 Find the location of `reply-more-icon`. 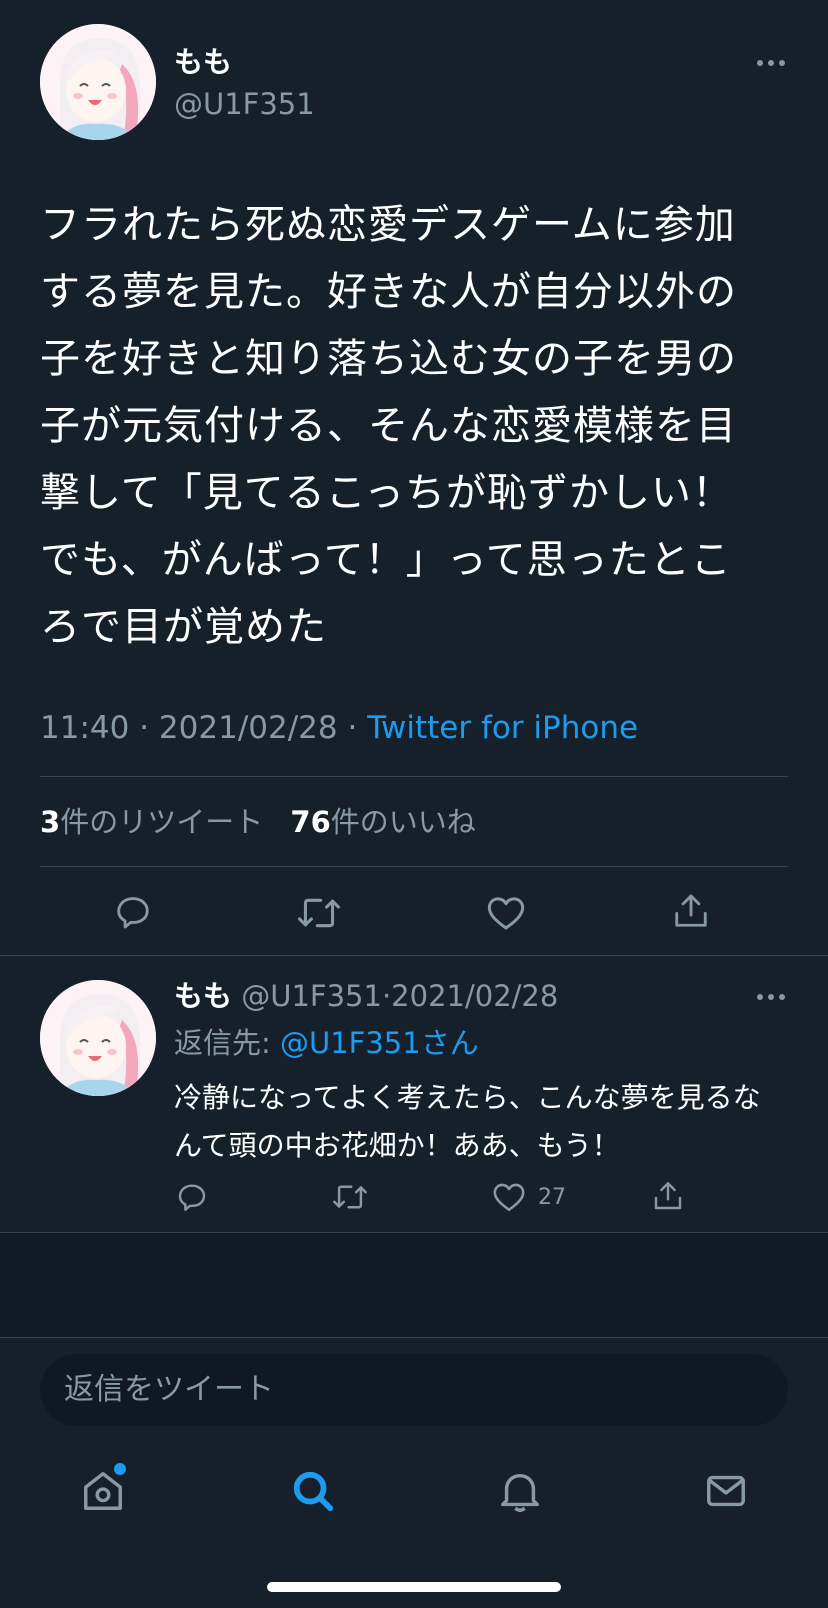

reply-more-icon is located at coordinates (771, 997).